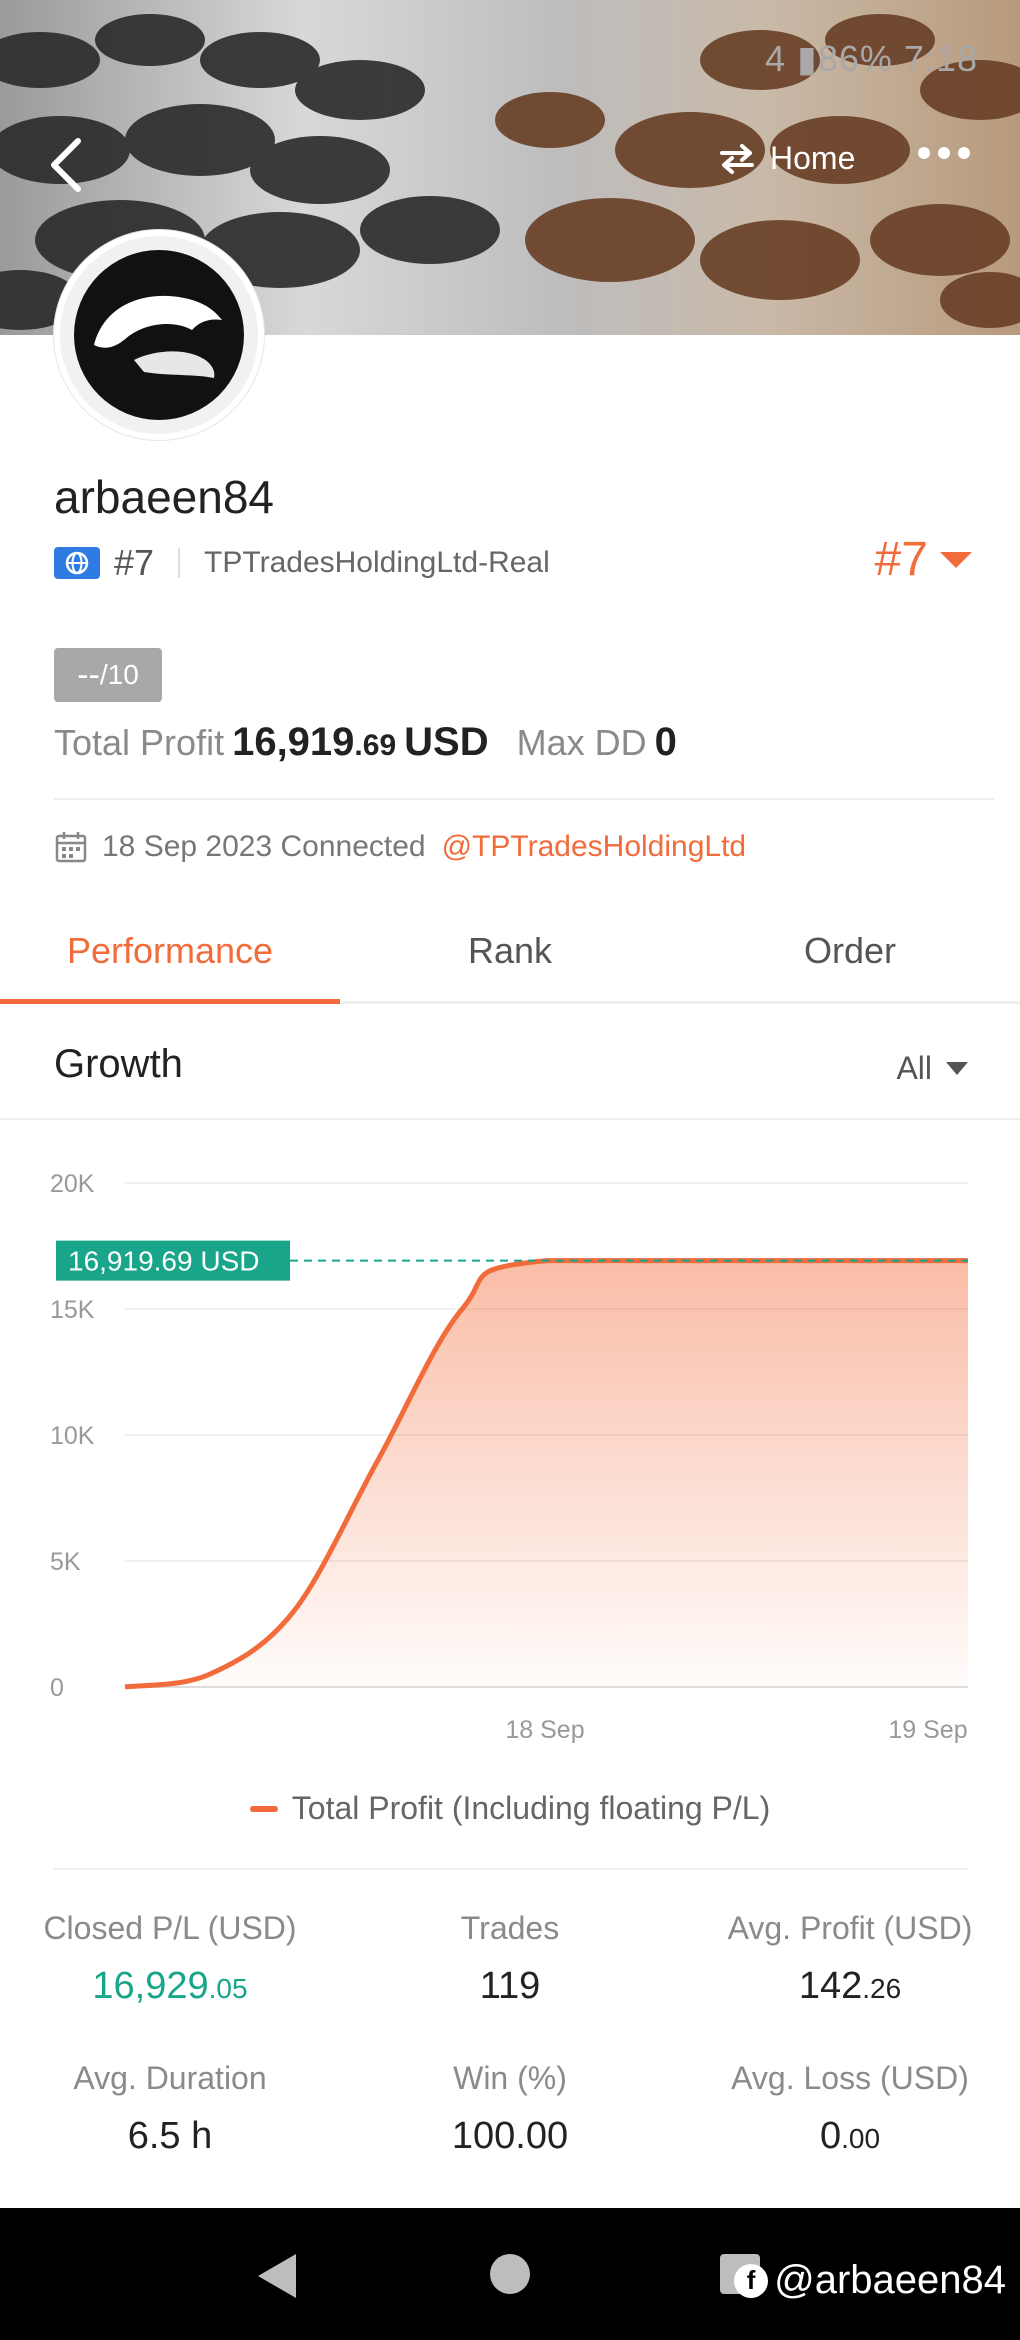  Describe the element at coordinates (264, 846) in the screenshot. I see `connected-date: 18 Sep 2023 Connected` at that location.